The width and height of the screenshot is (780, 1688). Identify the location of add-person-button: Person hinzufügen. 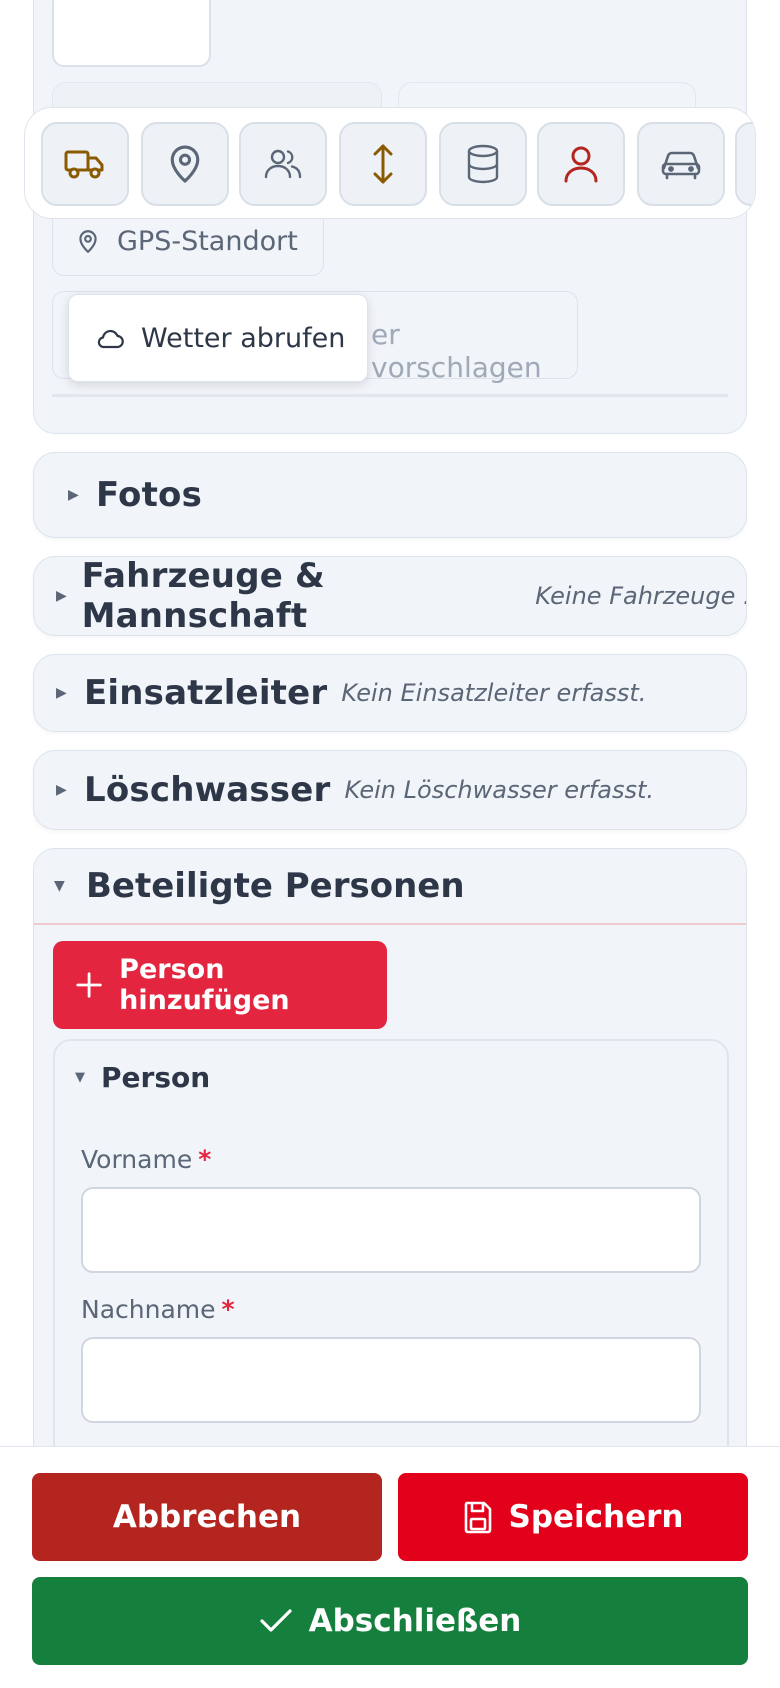
(220, 985).